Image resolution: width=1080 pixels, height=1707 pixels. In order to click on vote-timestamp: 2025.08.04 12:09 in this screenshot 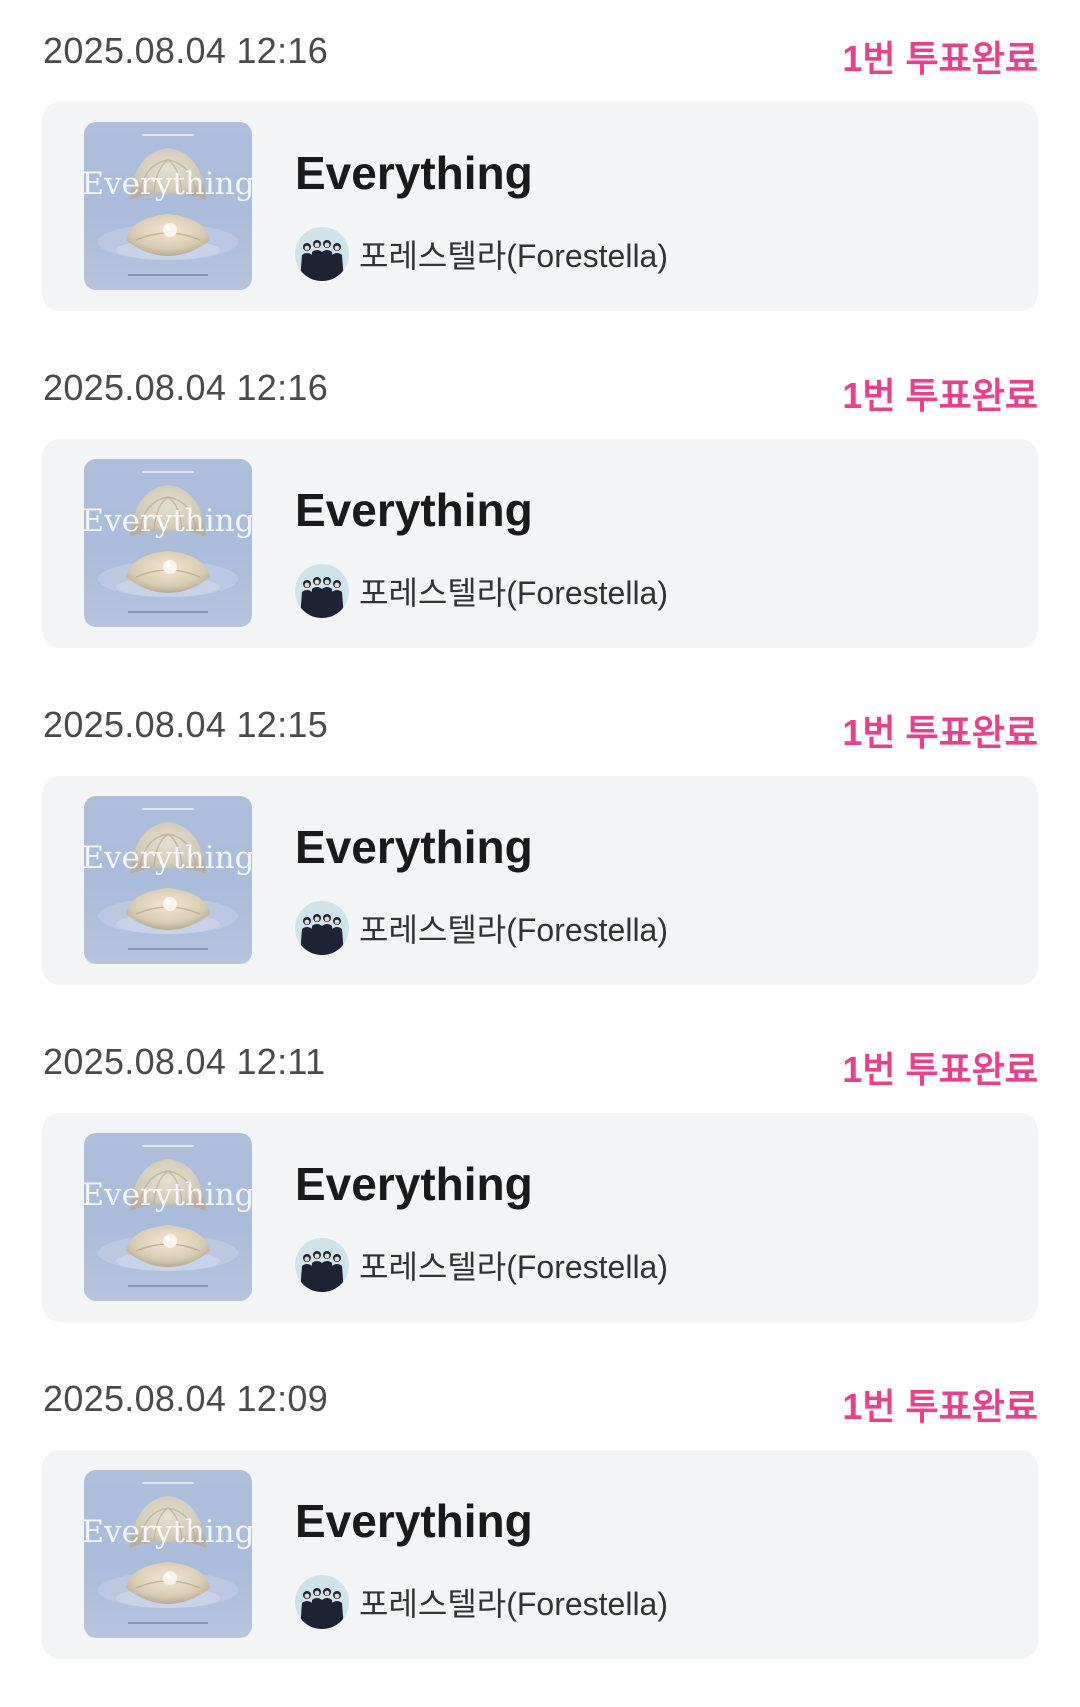, I will do `click(186, 1398)`.